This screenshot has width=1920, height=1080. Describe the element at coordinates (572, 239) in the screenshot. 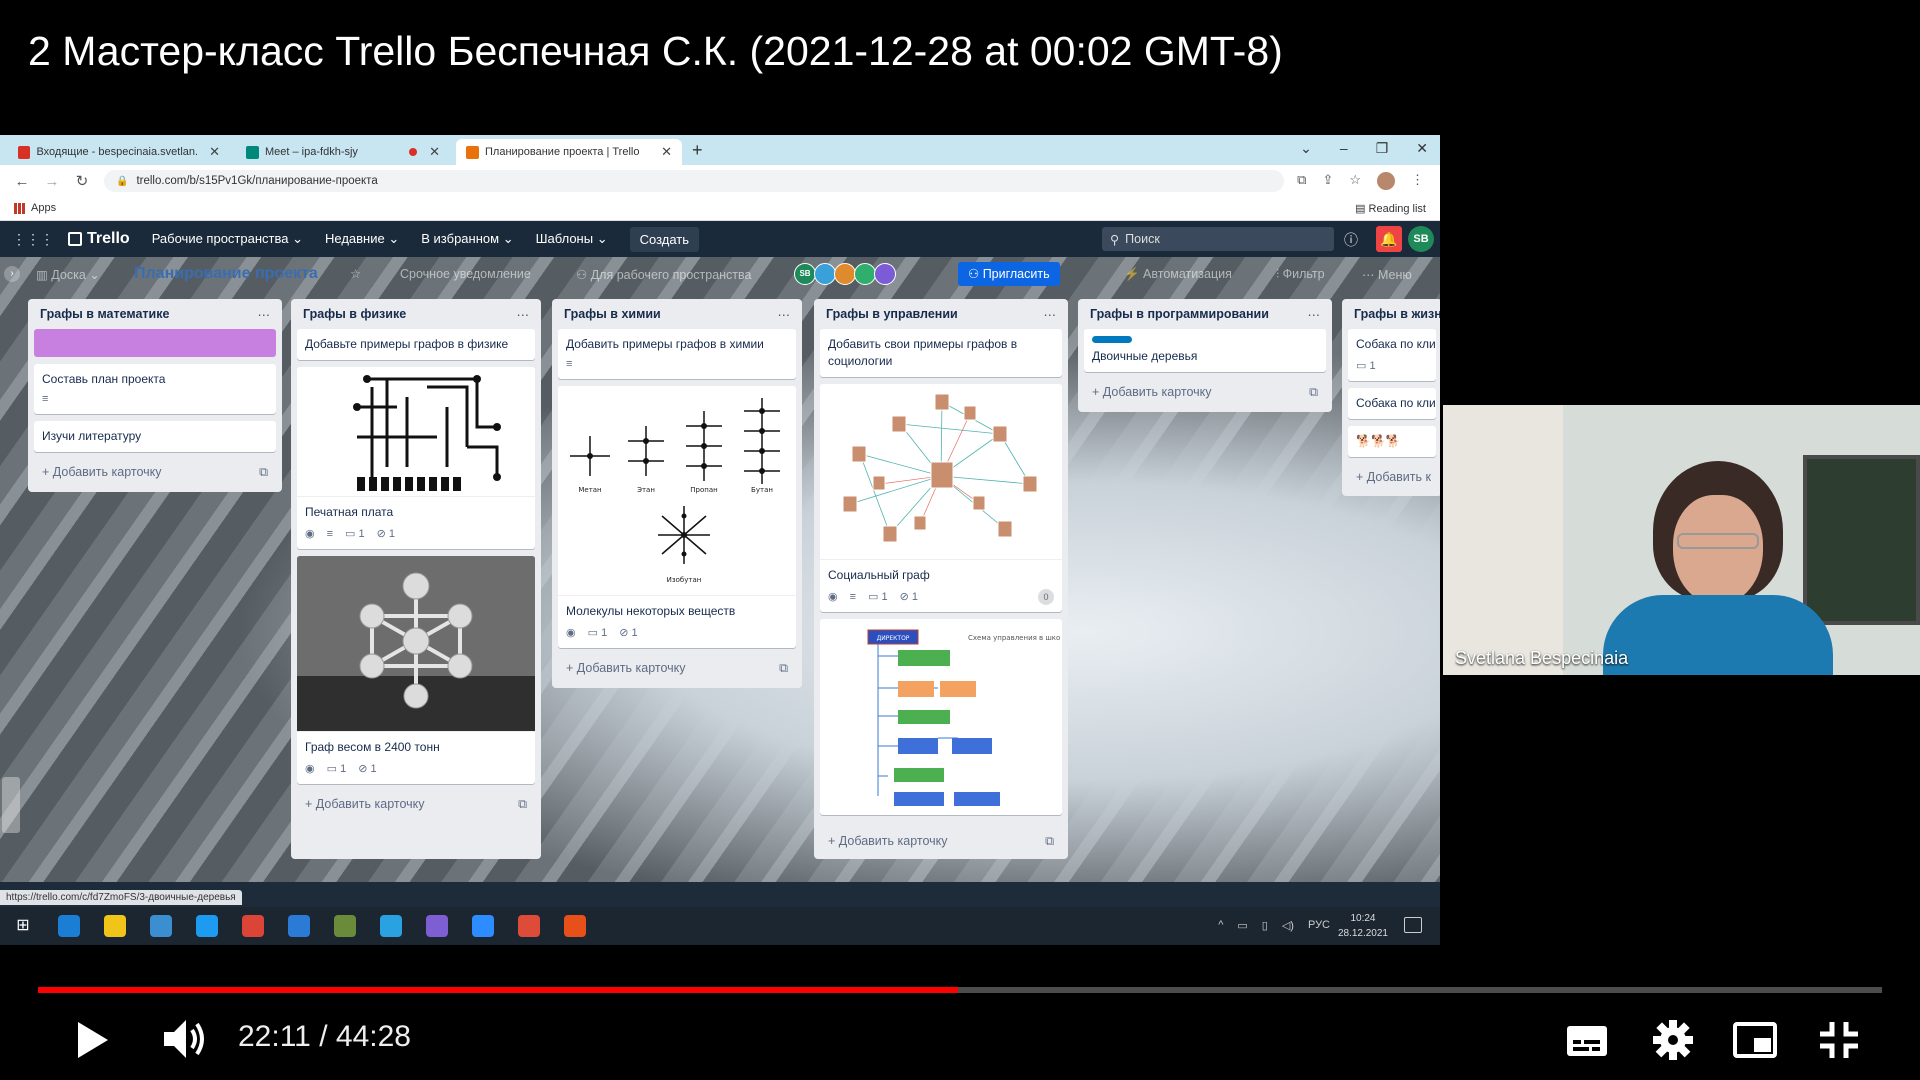

I see `menu-templates: Шаблоны ⌄` at that location.